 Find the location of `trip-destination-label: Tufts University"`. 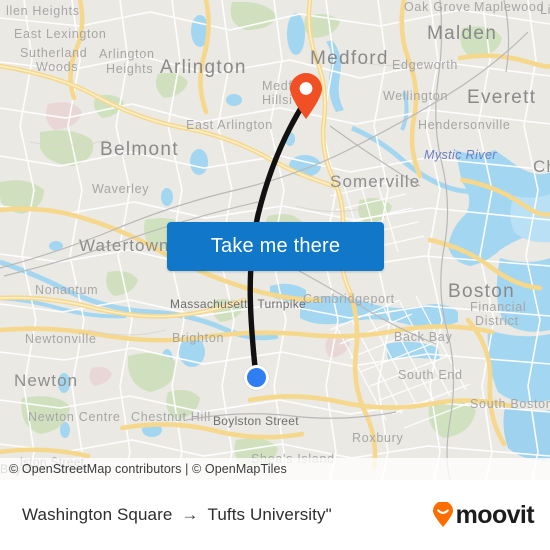

trip-destination-label: Tufts University" is located at coordinates (269, 514).